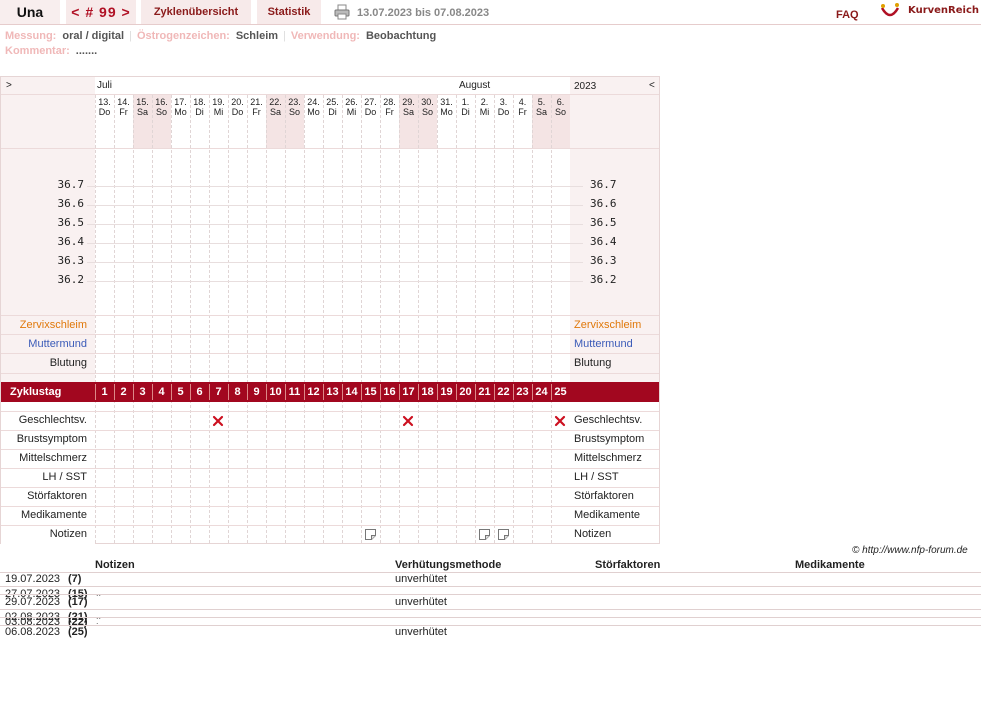  What do you see at coordinates (370, 107) in the screenshot?
I see `day-label: 27. Do` at bounding box center [370, 107].